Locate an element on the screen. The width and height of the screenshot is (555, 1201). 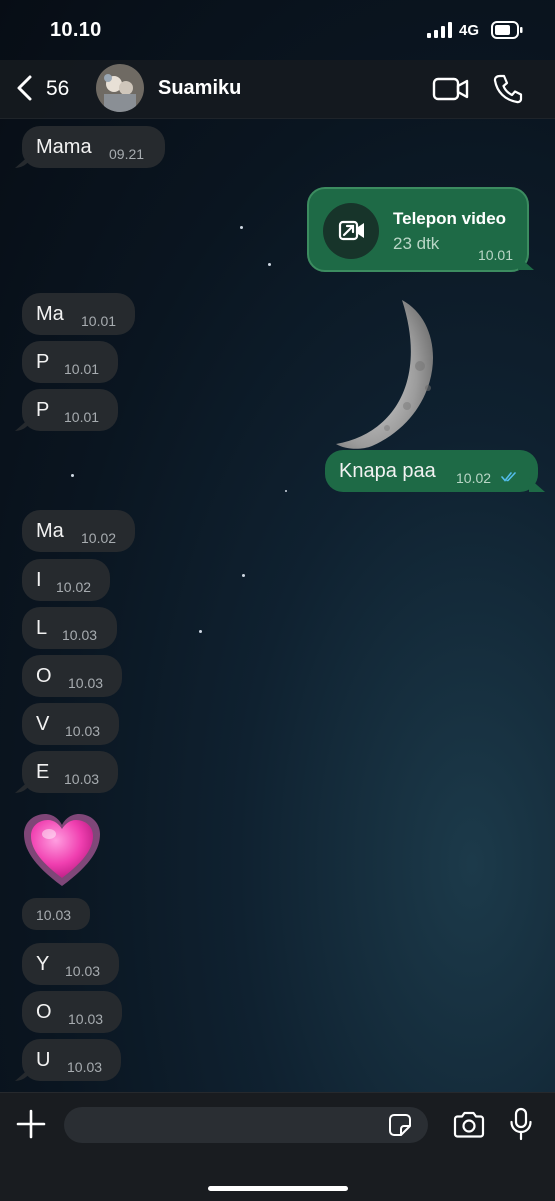
message-bubble: Mama 09.21 is located at coordinates (93, 147).